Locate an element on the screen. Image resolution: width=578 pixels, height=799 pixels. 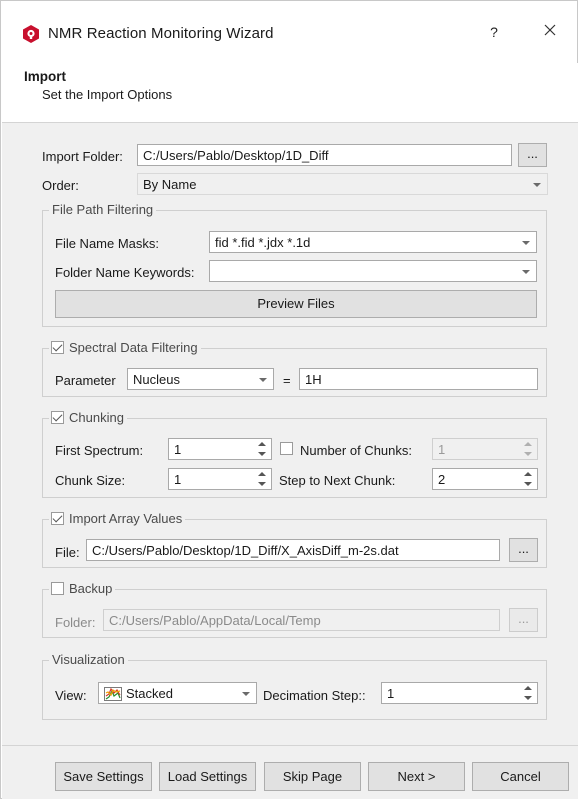
import-array-values-legend: Import Array Values is located at coordinates (117, 518).